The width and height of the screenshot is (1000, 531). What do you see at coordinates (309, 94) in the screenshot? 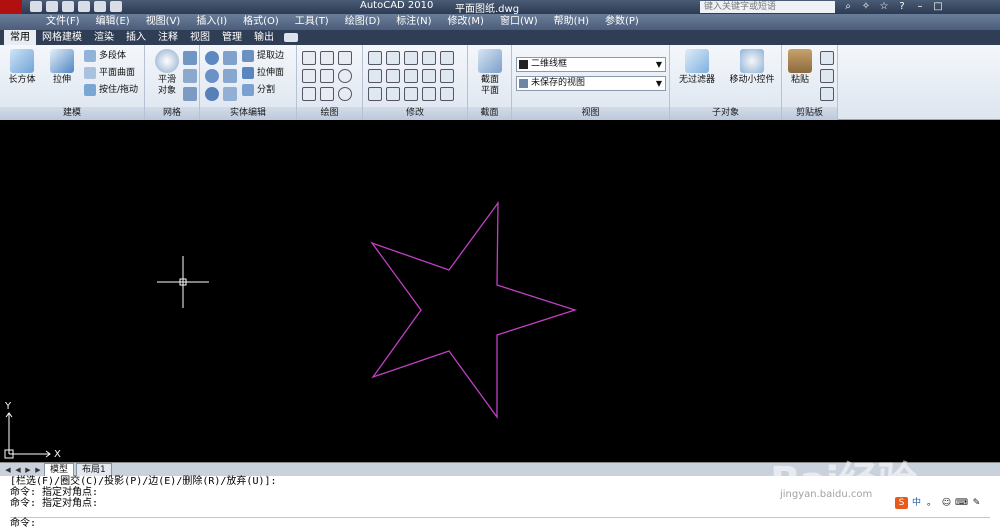
I see `polygon-icon` at bounding box center [309, 94].